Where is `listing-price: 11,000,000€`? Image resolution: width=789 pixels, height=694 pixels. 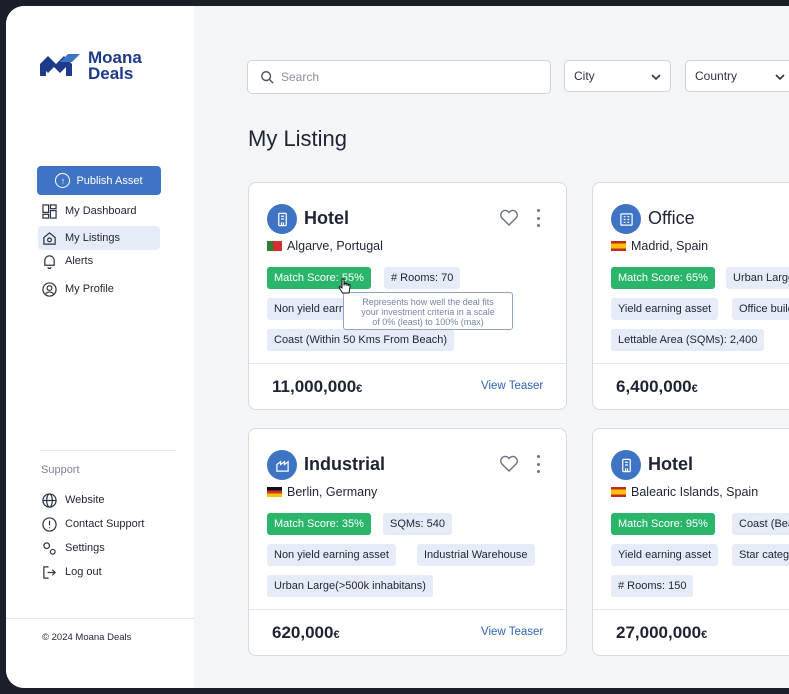 listing-price: 11,000,000€ is located at coordinates (317, 387).